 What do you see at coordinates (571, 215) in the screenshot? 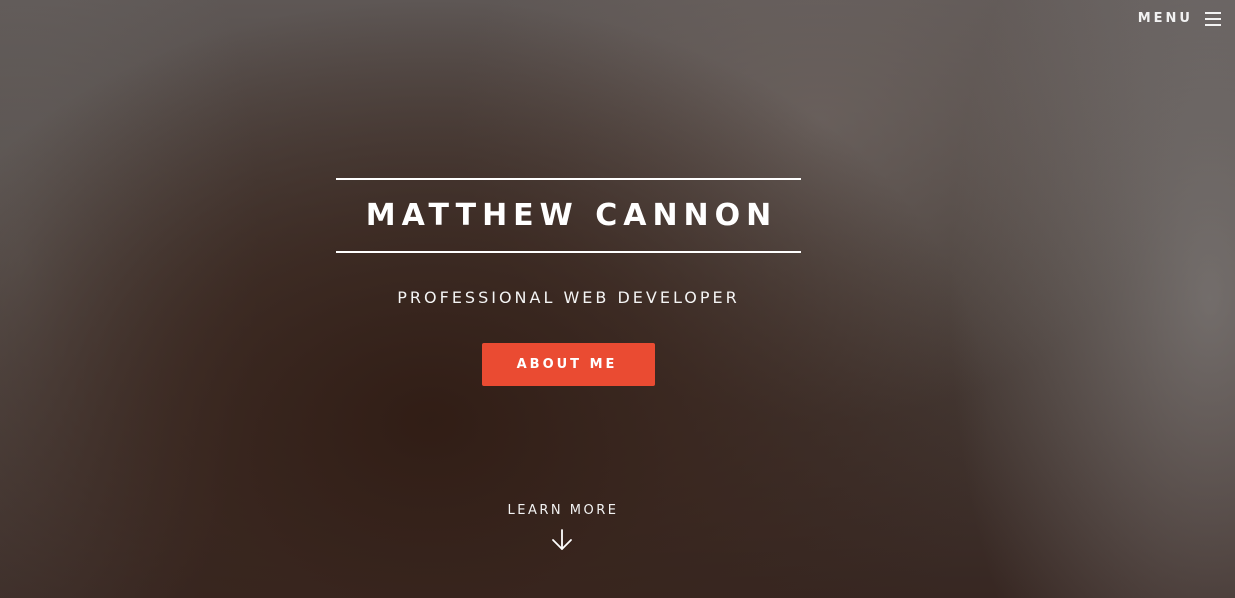
I see `site-title: MATTHEW CANNON` at bounding box center [571, 215].